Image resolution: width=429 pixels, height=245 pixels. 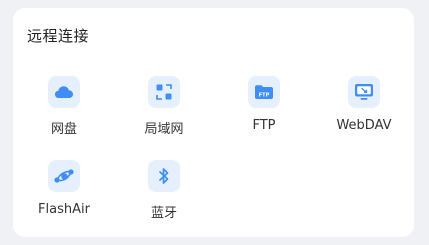 I want to click on section-title: 远程连接, so click(x=58, y=36).